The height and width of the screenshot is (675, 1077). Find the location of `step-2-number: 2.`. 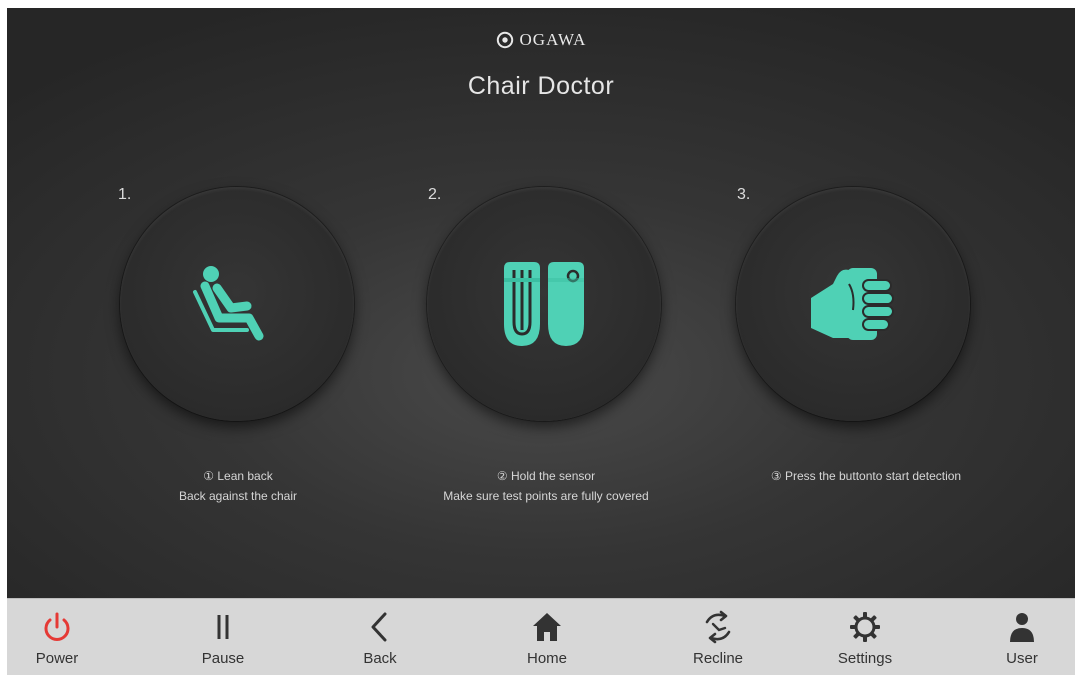

step-2-number: 2. is located at coordinates (435, 194).